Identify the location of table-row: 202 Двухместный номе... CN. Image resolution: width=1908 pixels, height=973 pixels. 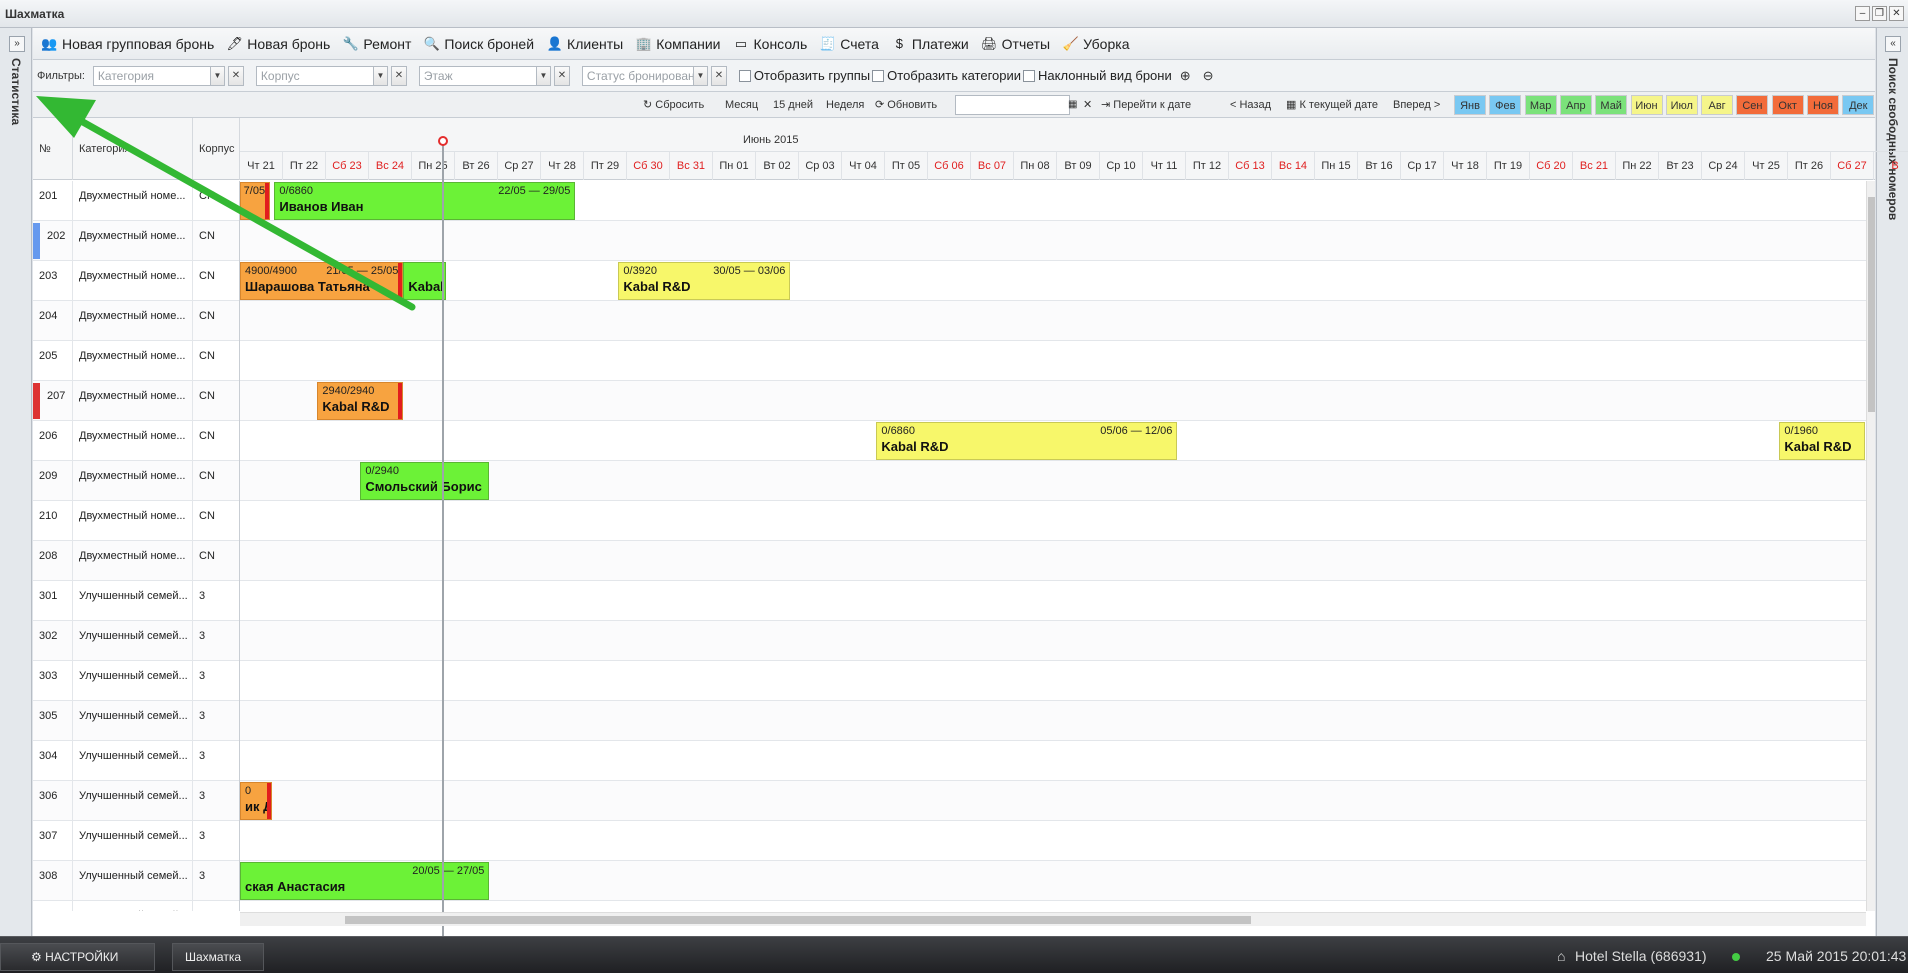
(949, 241).